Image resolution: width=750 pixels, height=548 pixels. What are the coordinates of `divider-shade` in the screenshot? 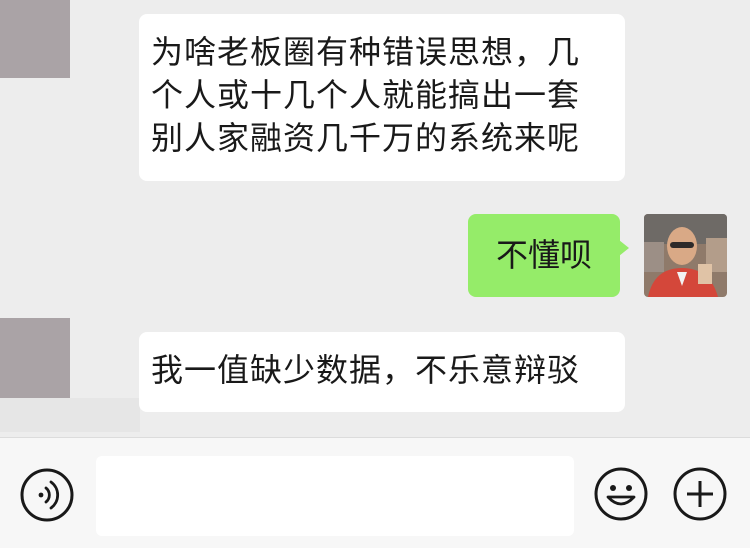 It's located at (70, 415).